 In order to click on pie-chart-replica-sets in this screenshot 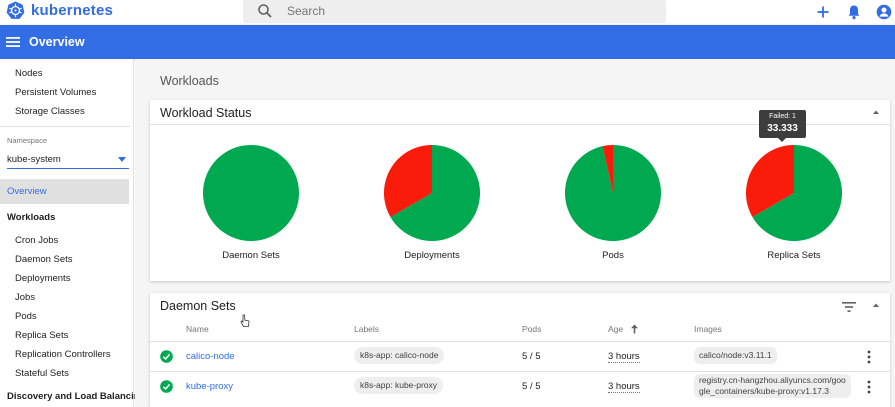, I will do `click(794, 193)`.